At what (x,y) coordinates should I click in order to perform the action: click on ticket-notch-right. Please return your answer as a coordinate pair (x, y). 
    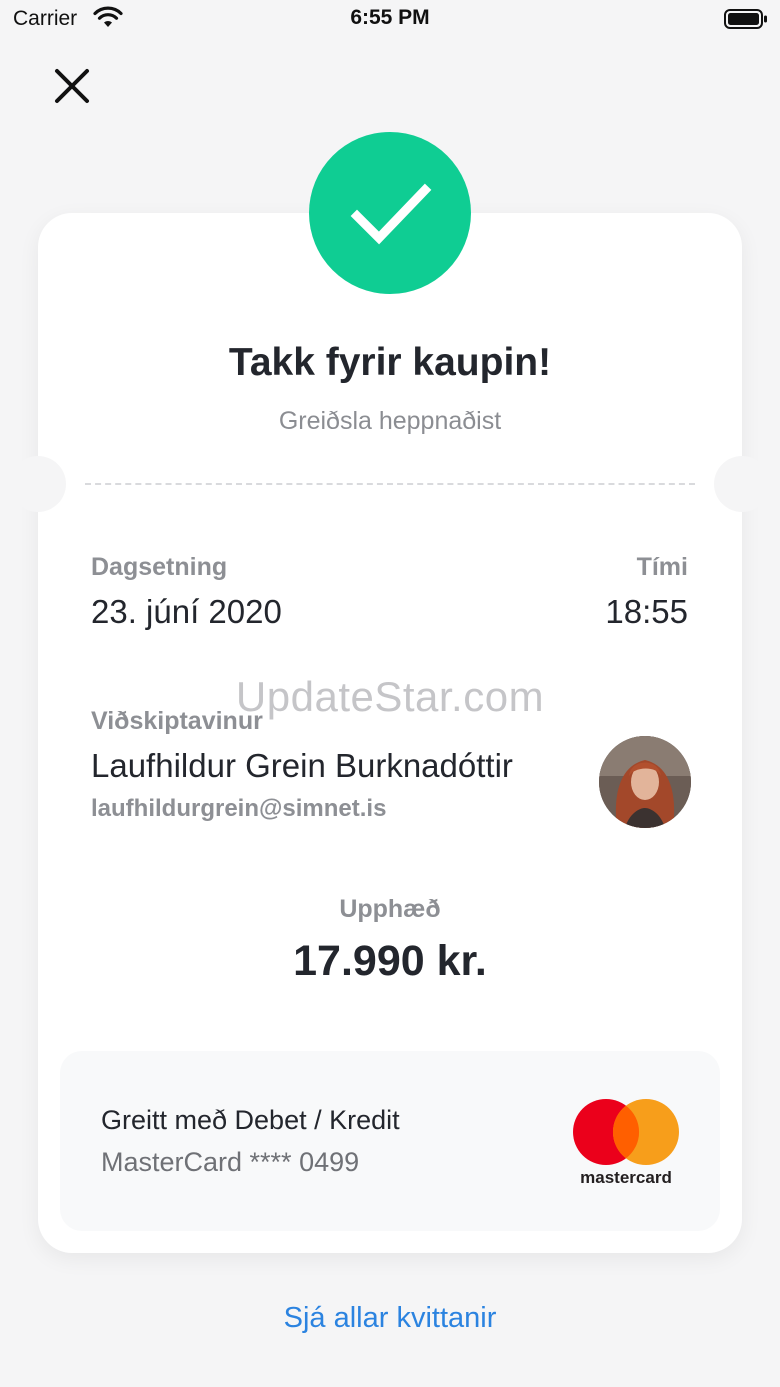
    Looking at the image, I should click on (742, 484).